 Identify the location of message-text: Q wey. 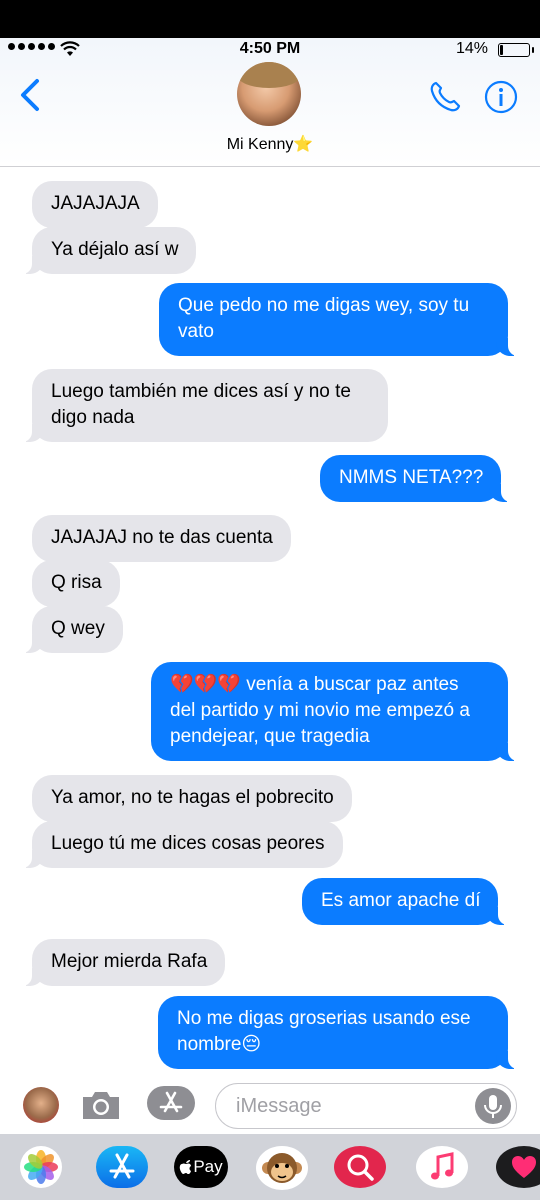
(78, 628).